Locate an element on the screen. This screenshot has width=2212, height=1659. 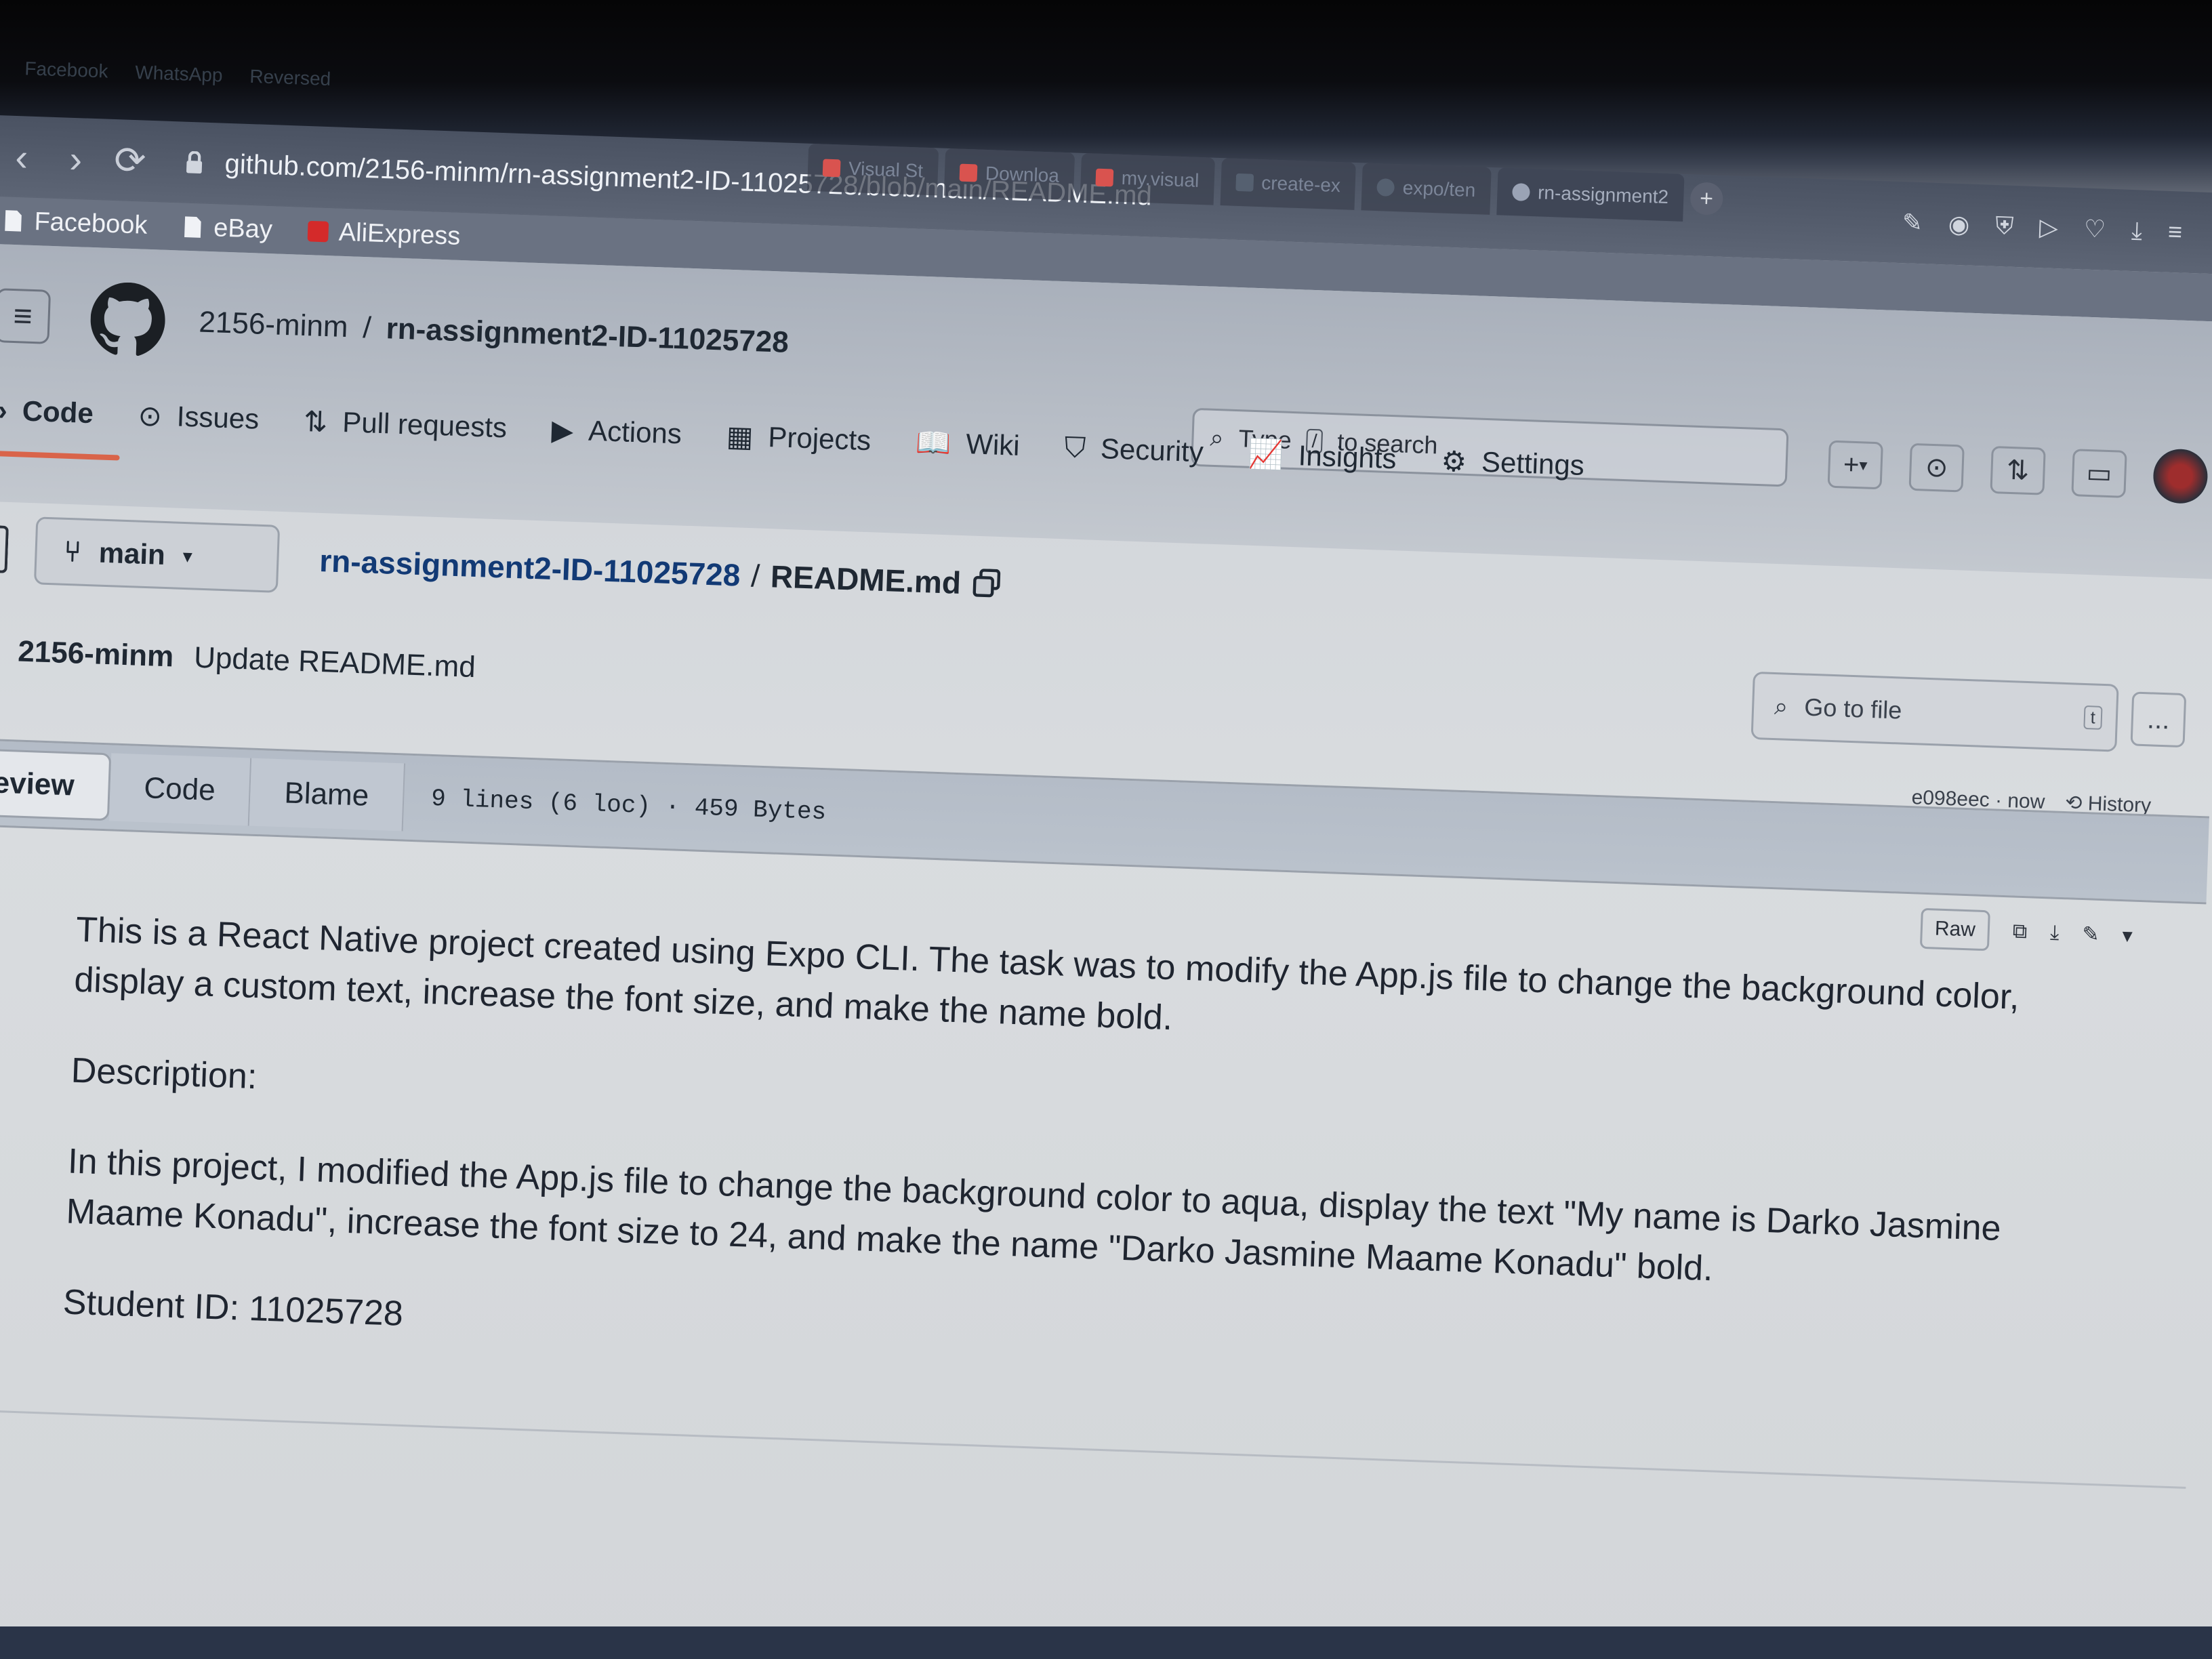
taskbar-strip: Facebook WhatsApp Reversed is located at coordinates (439, 83).